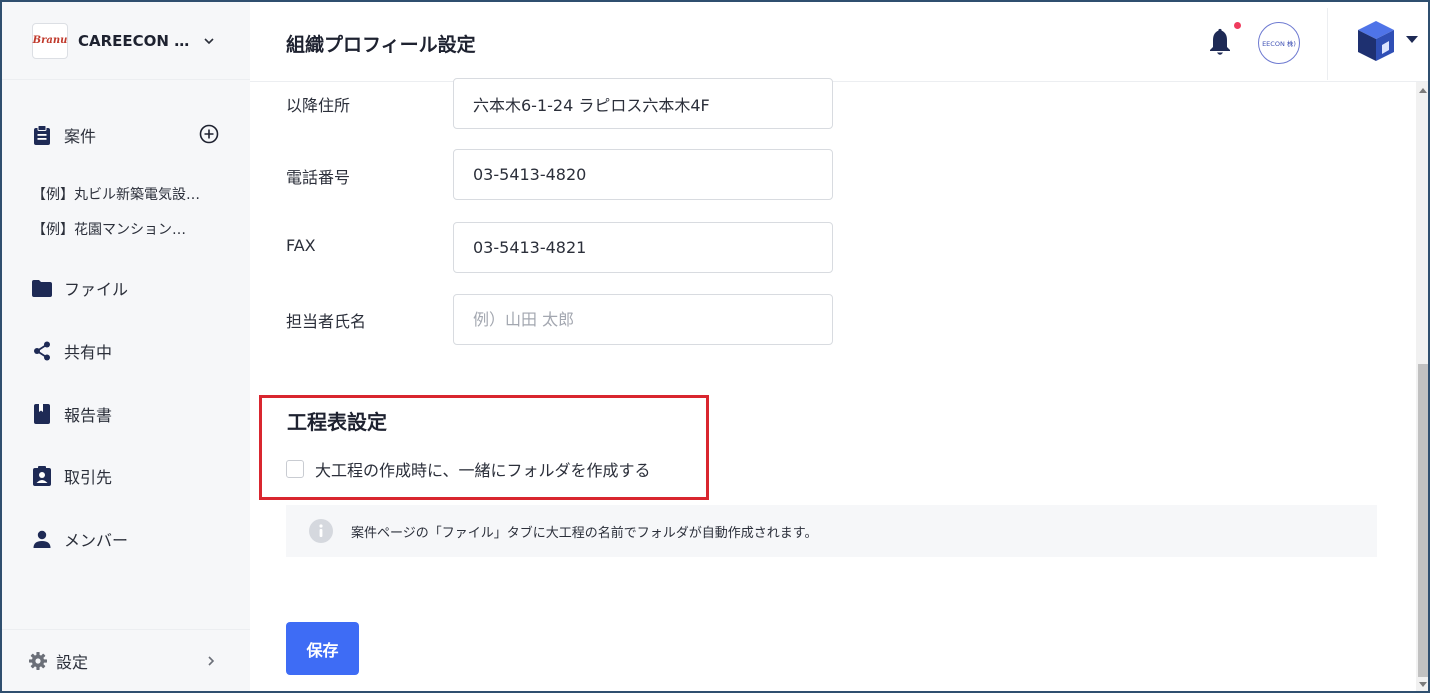 Image resolution: width=1430 pixels, height=693 pixels. I want to click on sidebar-item-shared: 共有中, so click(72, 351).